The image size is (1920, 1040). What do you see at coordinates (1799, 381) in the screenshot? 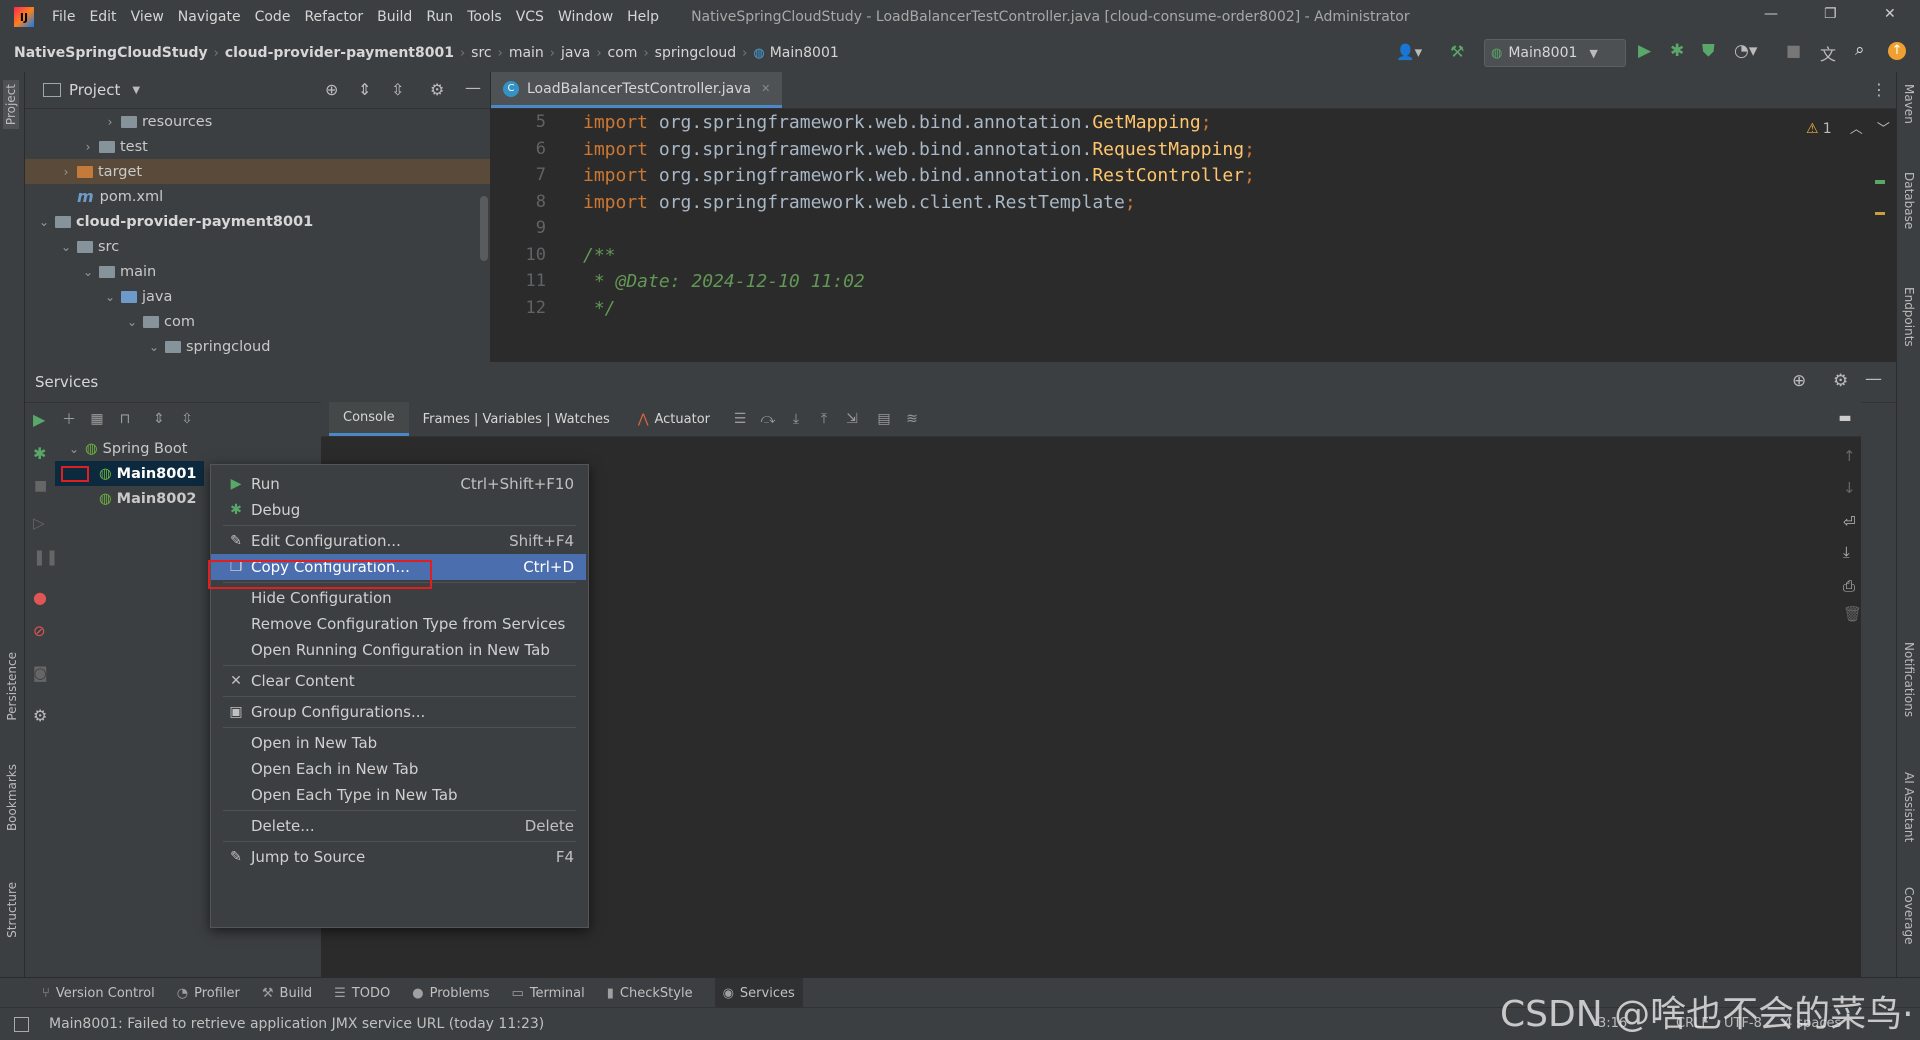
I see `add-service-icon: ⊕` at bounding box center [1799, 381].